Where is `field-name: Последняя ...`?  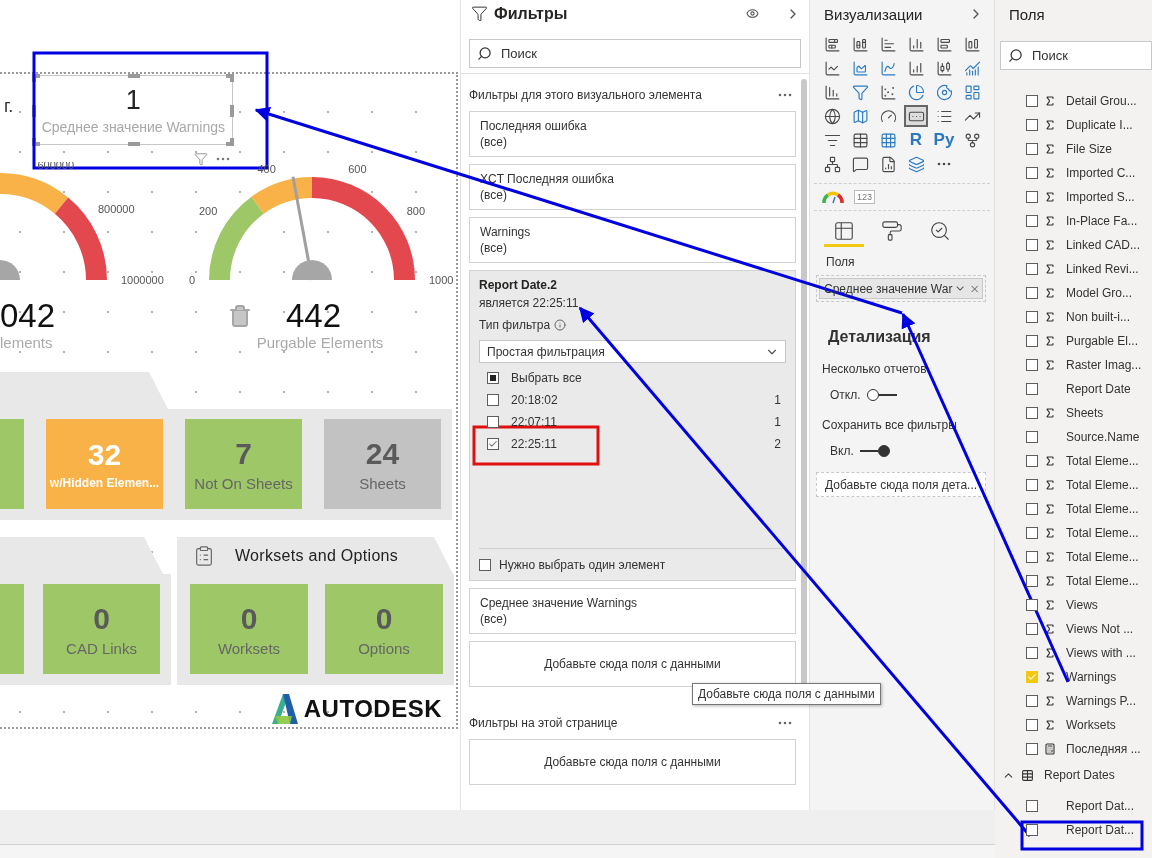
field-name: Последняя ... is located at coordinates (1103, 749).